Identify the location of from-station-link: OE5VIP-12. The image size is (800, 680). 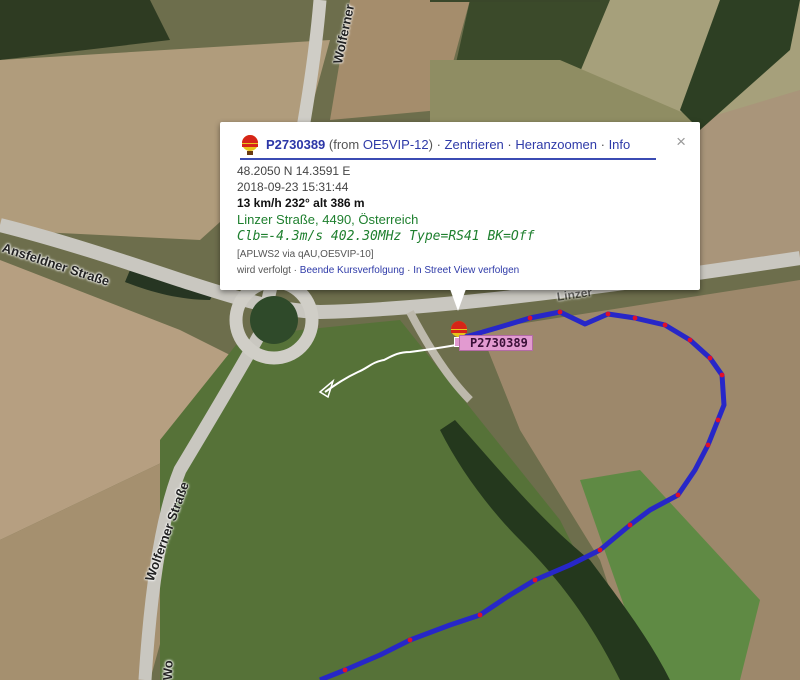
(396, 144).